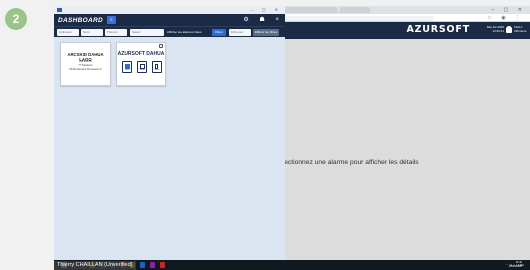 Image resolution: width=530 pixels, height=270 pixels. Describe the element at coordinates (127, 67) in the screenshot. I see `scene-icon: Scène` at that location.